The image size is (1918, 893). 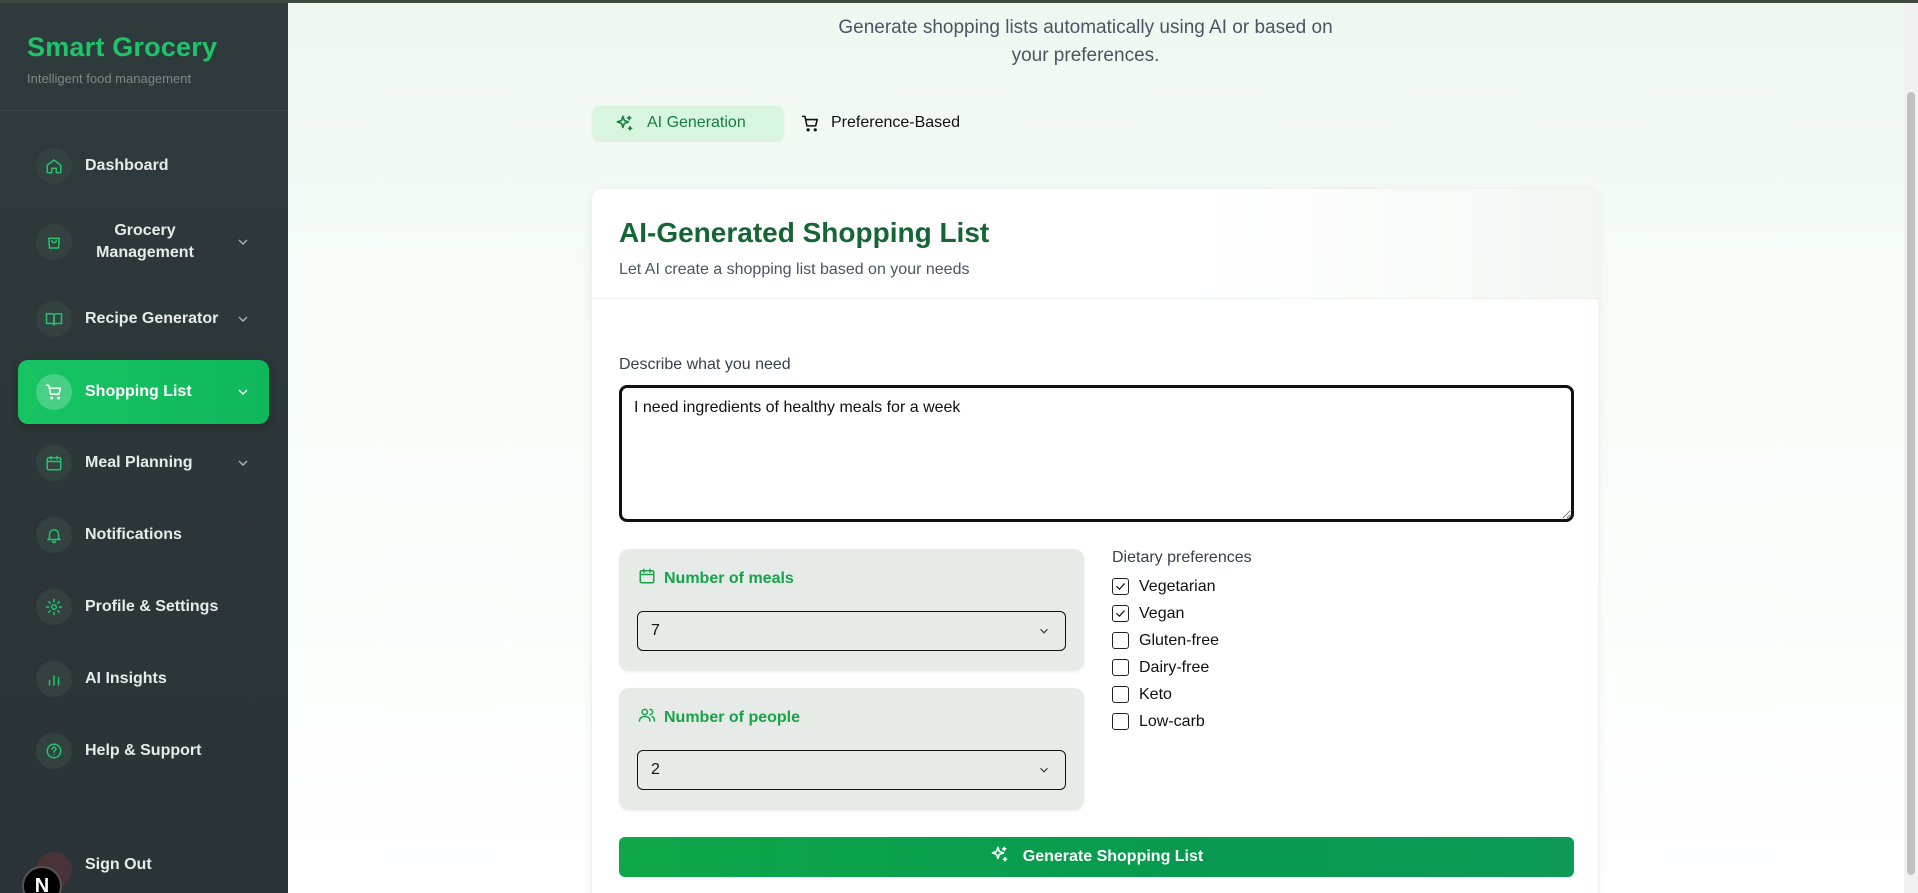 I want to click on home-icon, so click(x=54, y=166).